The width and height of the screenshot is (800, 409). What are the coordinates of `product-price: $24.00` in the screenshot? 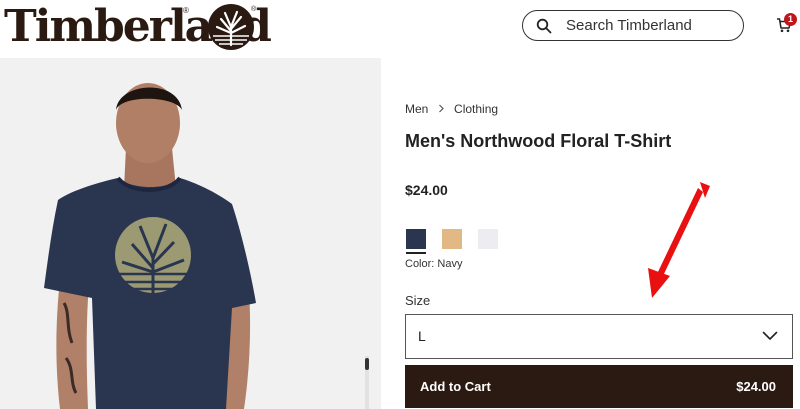 It's located at (426, 190).